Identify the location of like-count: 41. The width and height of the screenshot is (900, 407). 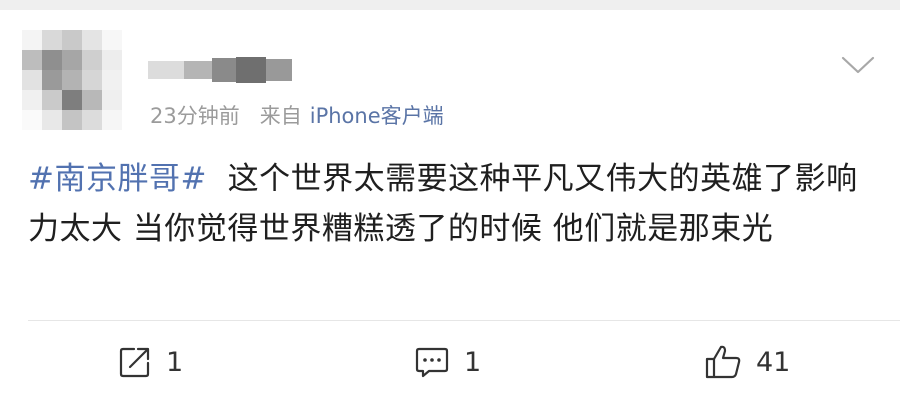
(773, 362).